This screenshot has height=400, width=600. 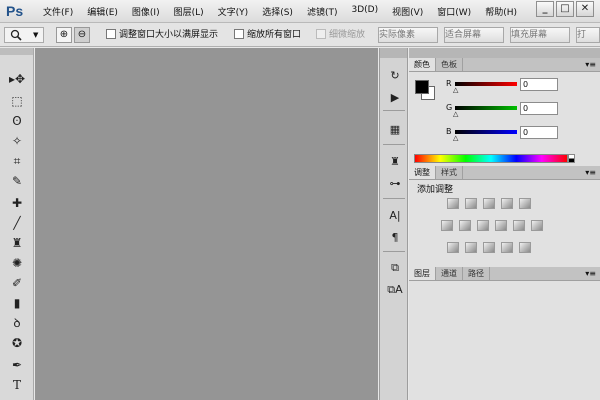 What do you see at coordinates (162, 33) in the screenshot?
I see `resize-windows-option: 调整窗口大小以满屏显示` at bounding box center [162, 33].